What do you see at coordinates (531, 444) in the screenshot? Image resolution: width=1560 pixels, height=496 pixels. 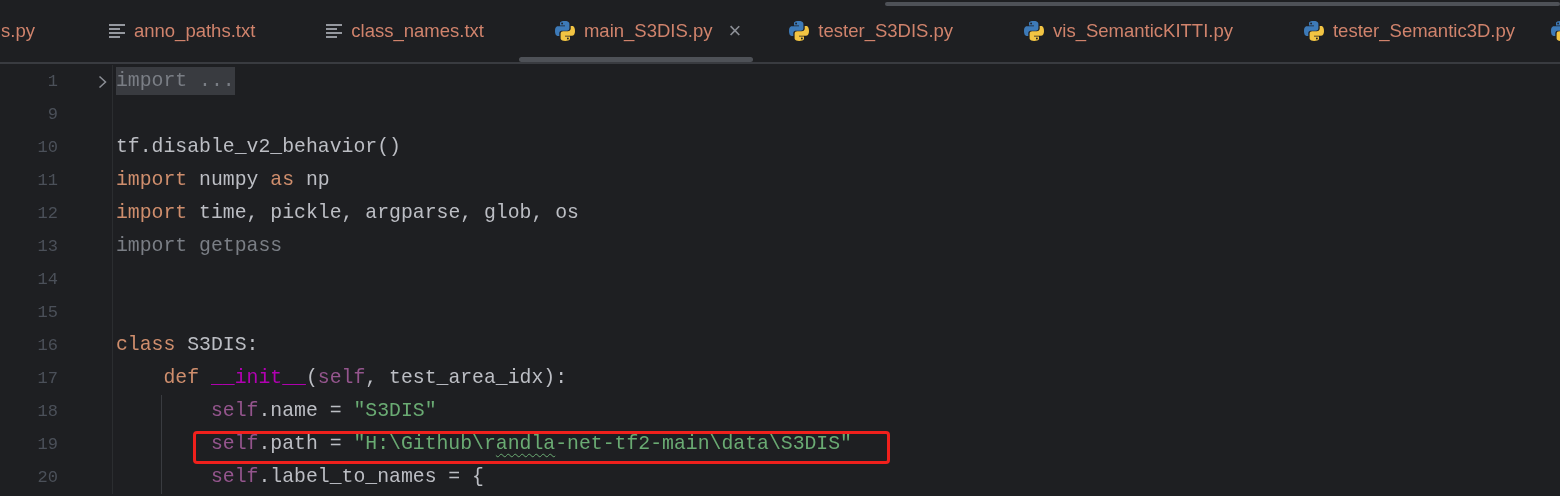 I see `code-line: self.path = "H:\Github\randla-net-tf2-main\data\S3DIS"` at bounding box center [531, 444].